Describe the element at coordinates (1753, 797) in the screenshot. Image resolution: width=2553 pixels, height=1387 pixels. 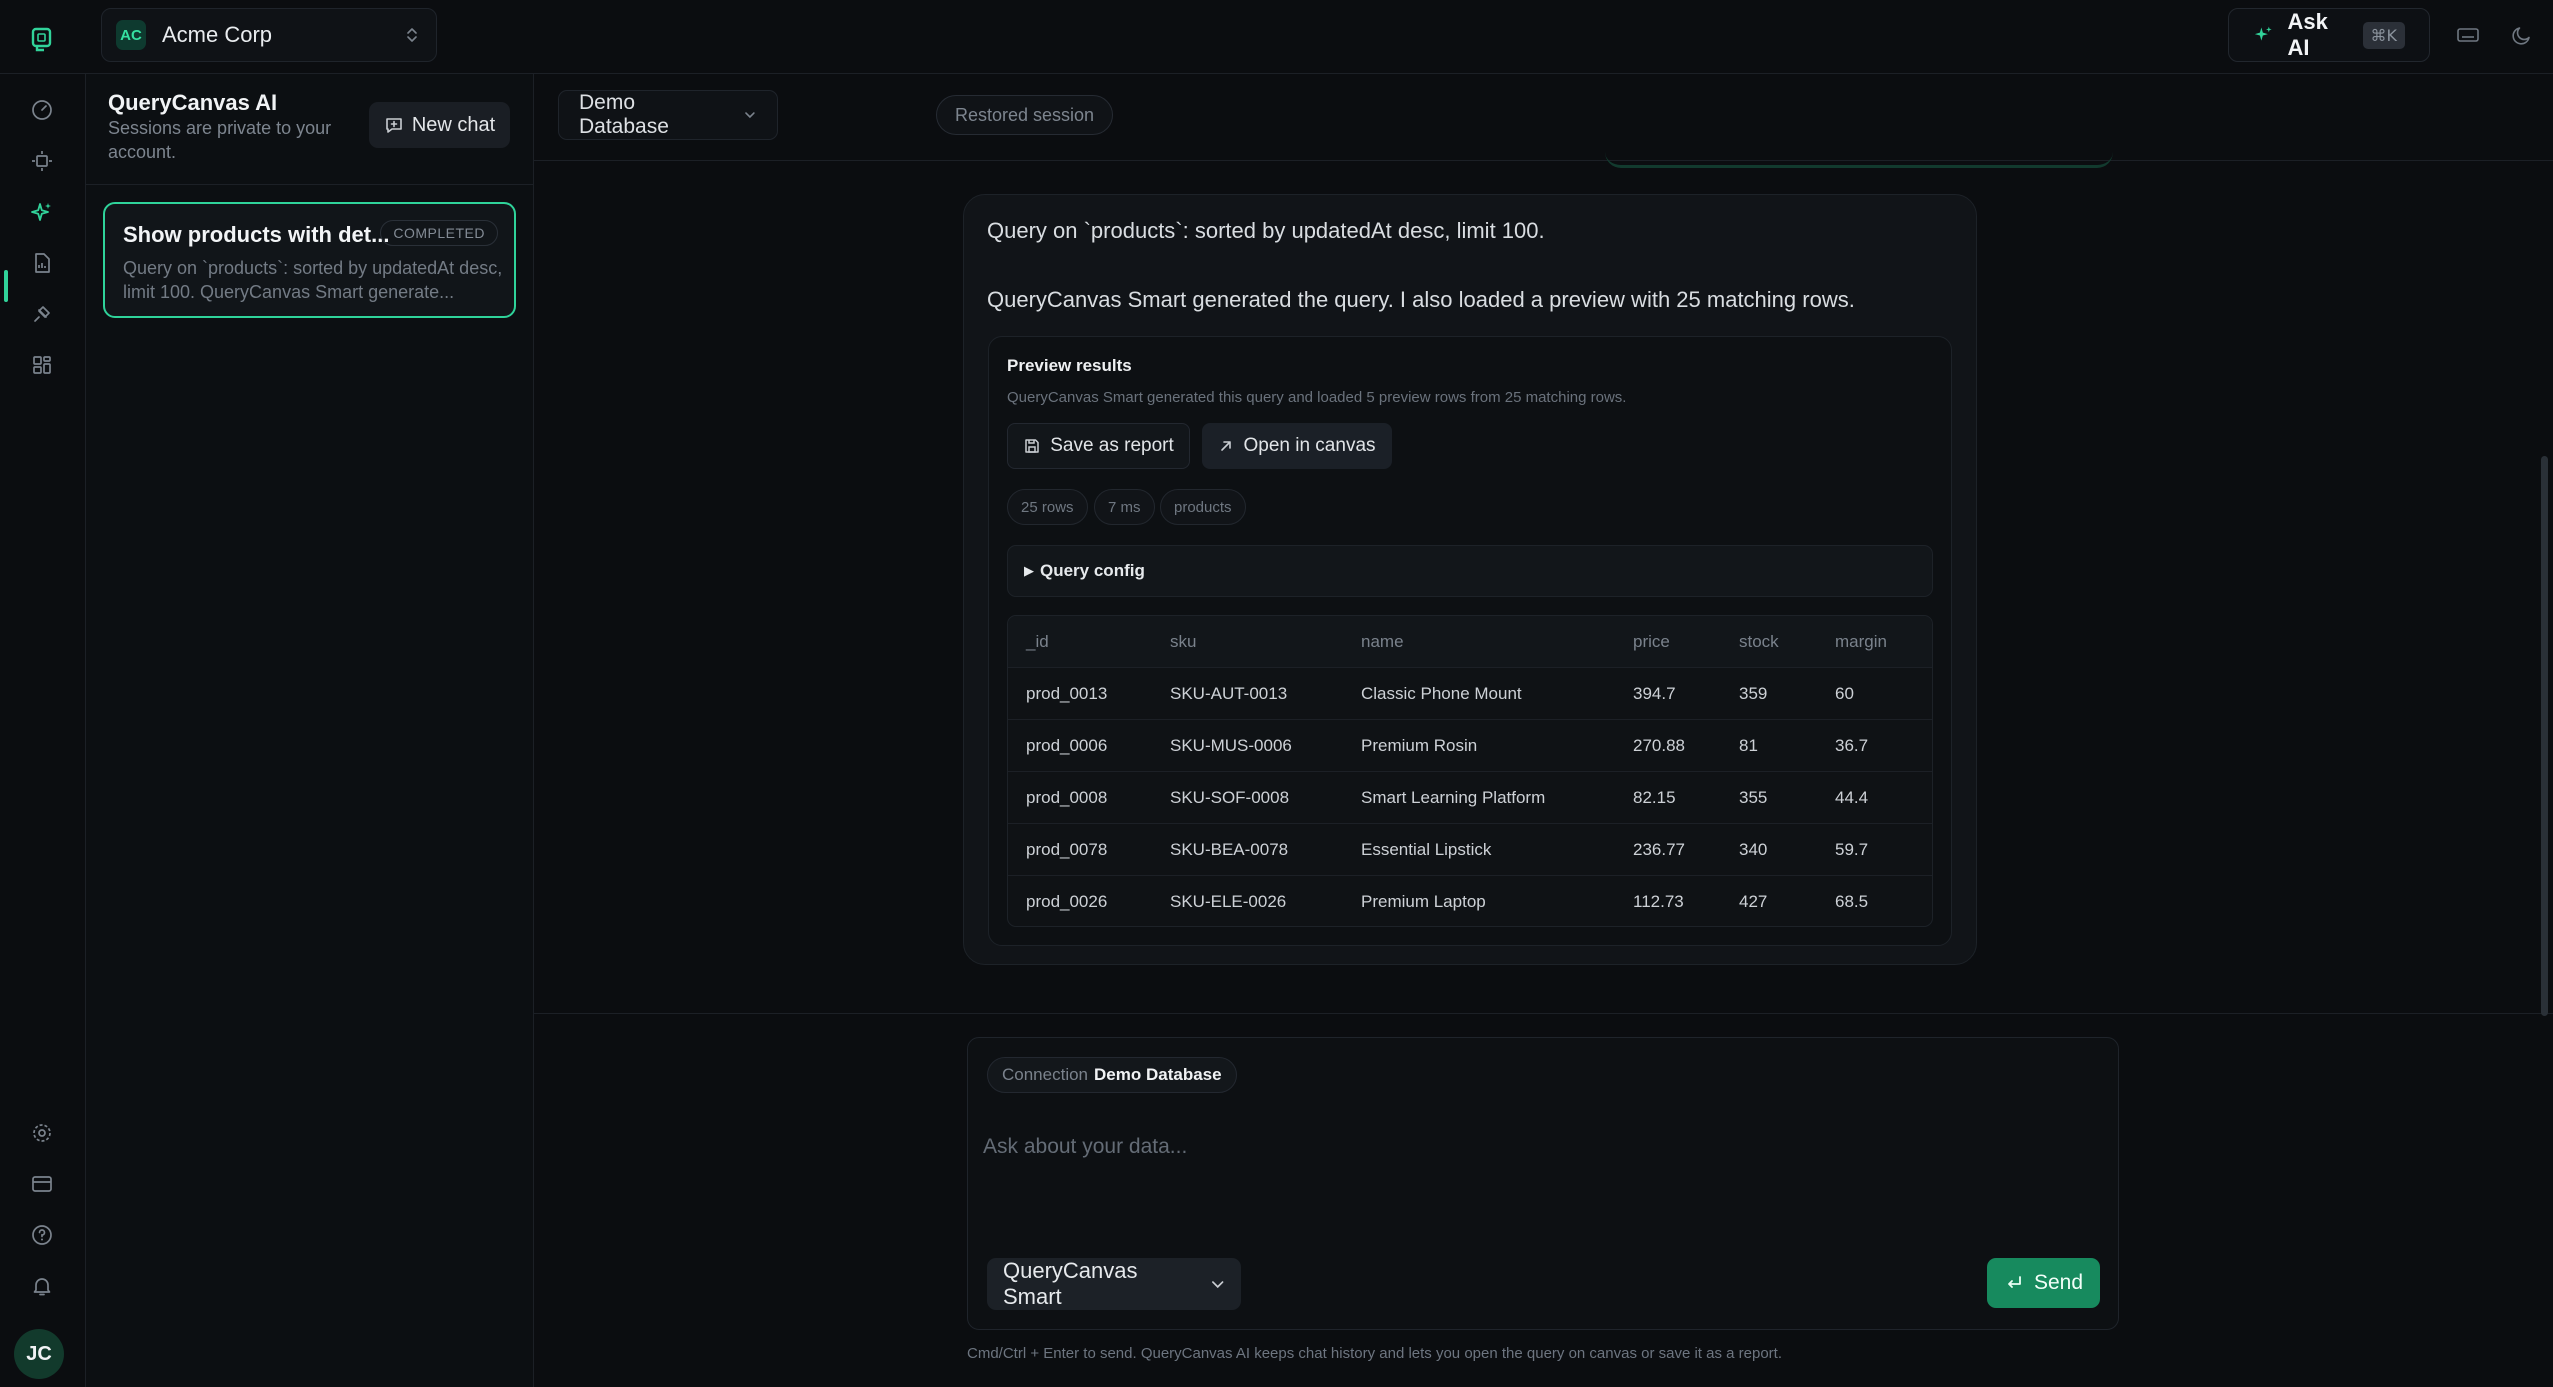
I see `table-cell: 355` at that location.